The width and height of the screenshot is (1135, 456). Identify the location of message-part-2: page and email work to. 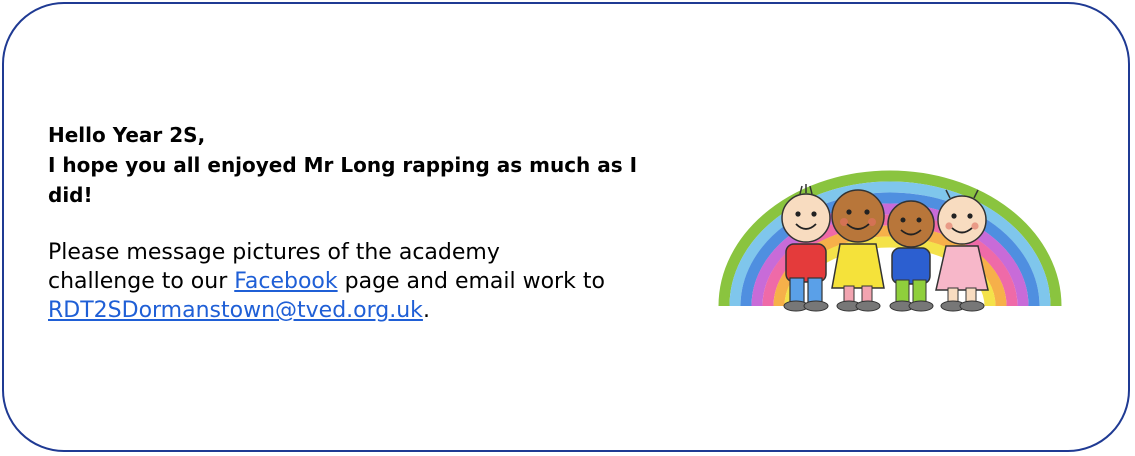
(471, 281).